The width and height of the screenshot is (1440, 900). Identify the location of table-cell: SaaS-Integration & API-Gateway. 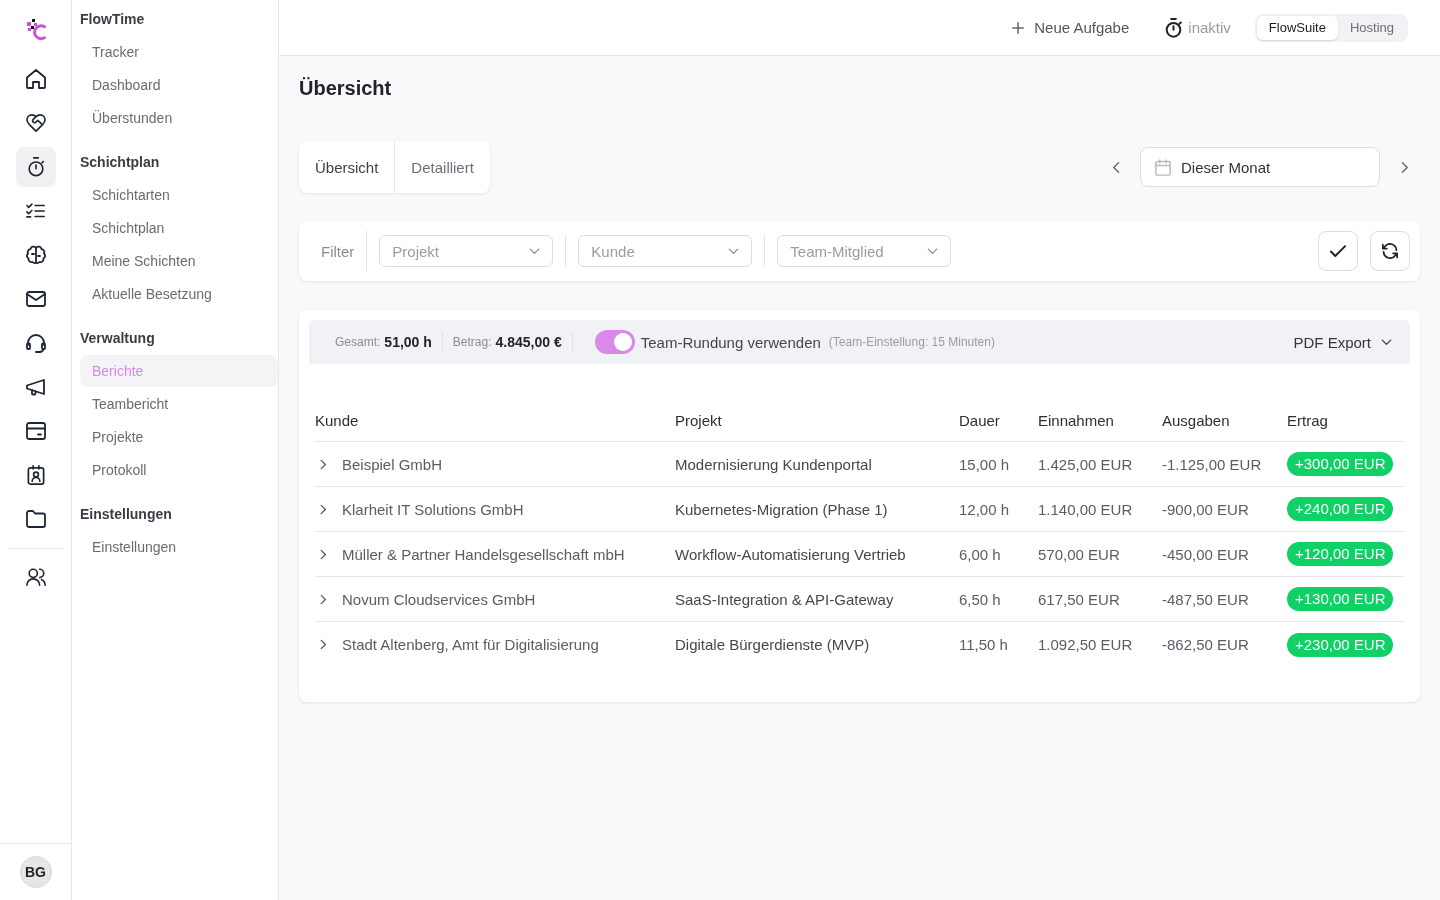
(784, 599).